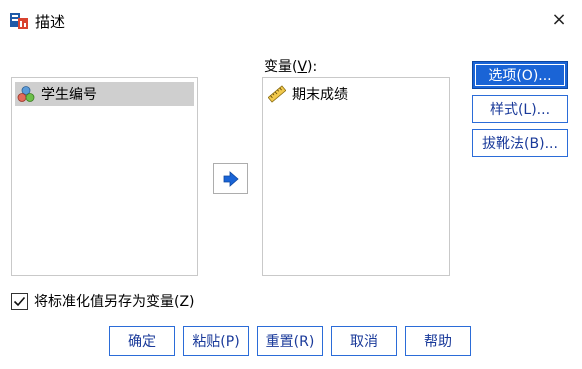 The image size is (582, 369). What do you see at coordinates (438, 341) in the screenshot?
I see `help-button: 帮助` at bounding box center [438, 341].